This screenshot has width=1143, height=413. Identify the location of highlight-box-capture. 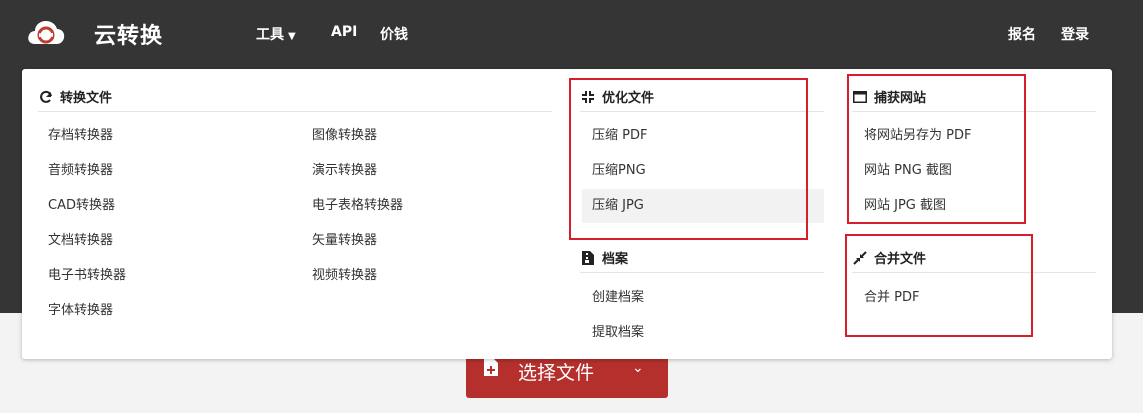
(936, 149).